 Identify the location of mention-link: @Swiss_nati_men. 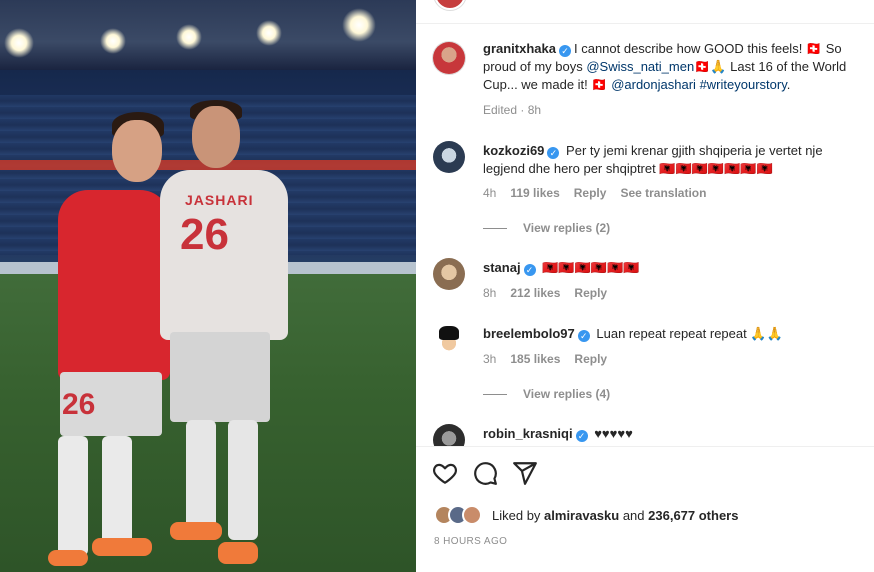
(640, 66).